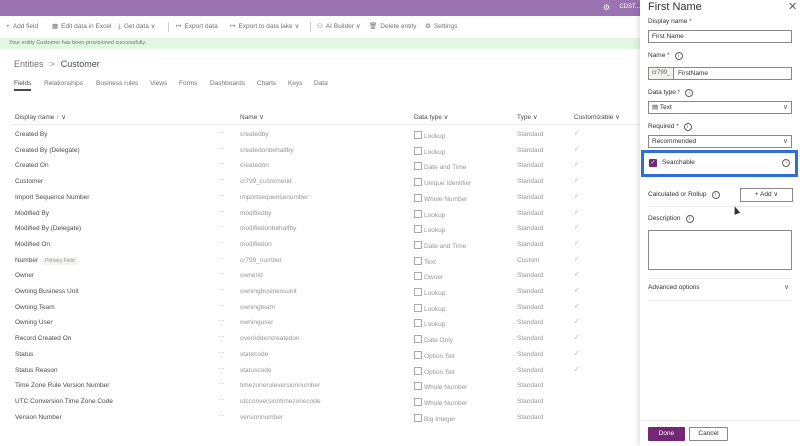 This screenshot has height=446, width=800. Describe the element at coordinates (674, 141) in the screenshot. I see `required-value: Recommended` at that location.